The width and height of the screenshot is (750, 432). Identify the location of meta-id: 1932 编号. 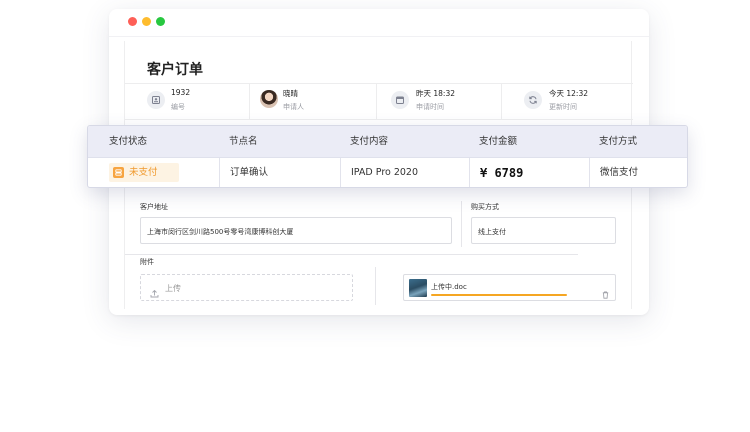
(187, 101).